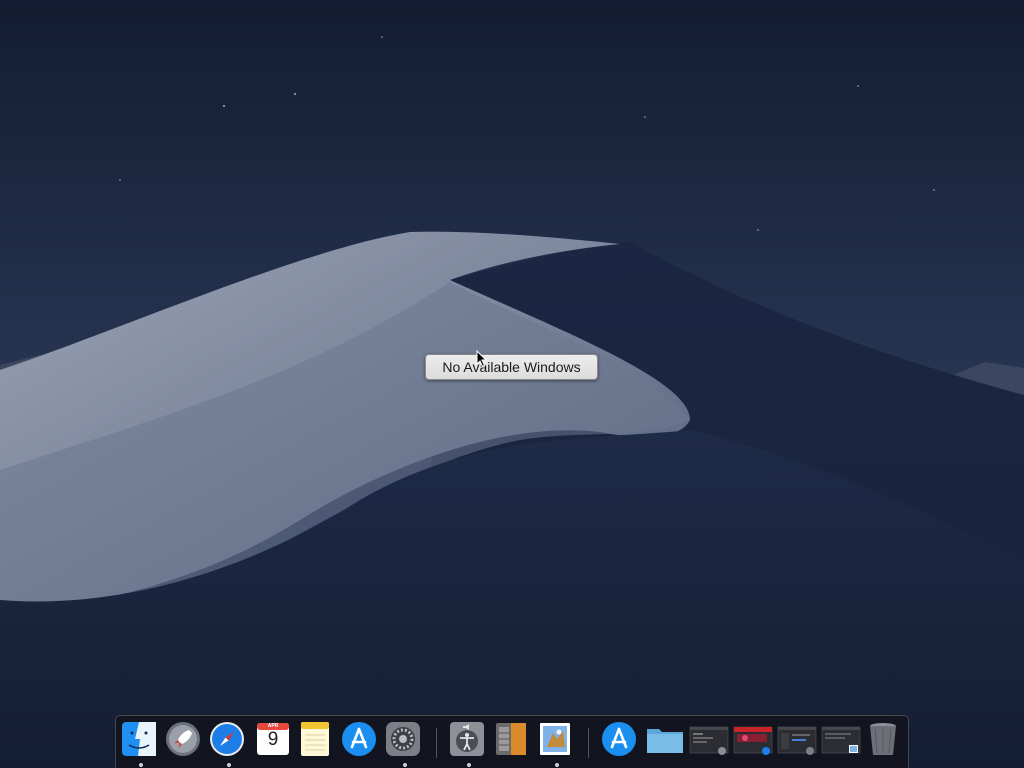 The height and width of the screenshot is (768, 1024). What do you see at coordinates (315, 739) in the screenshot?
I see `notes-icon` at bounding box center [315, 739].